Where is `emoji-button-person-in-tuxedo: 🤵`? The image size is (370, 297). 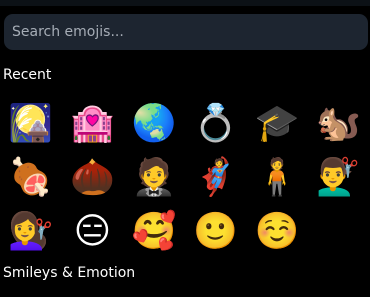
emoji-button-person-in-tuxedo: 🤵 is located at coordinates (154, 178).